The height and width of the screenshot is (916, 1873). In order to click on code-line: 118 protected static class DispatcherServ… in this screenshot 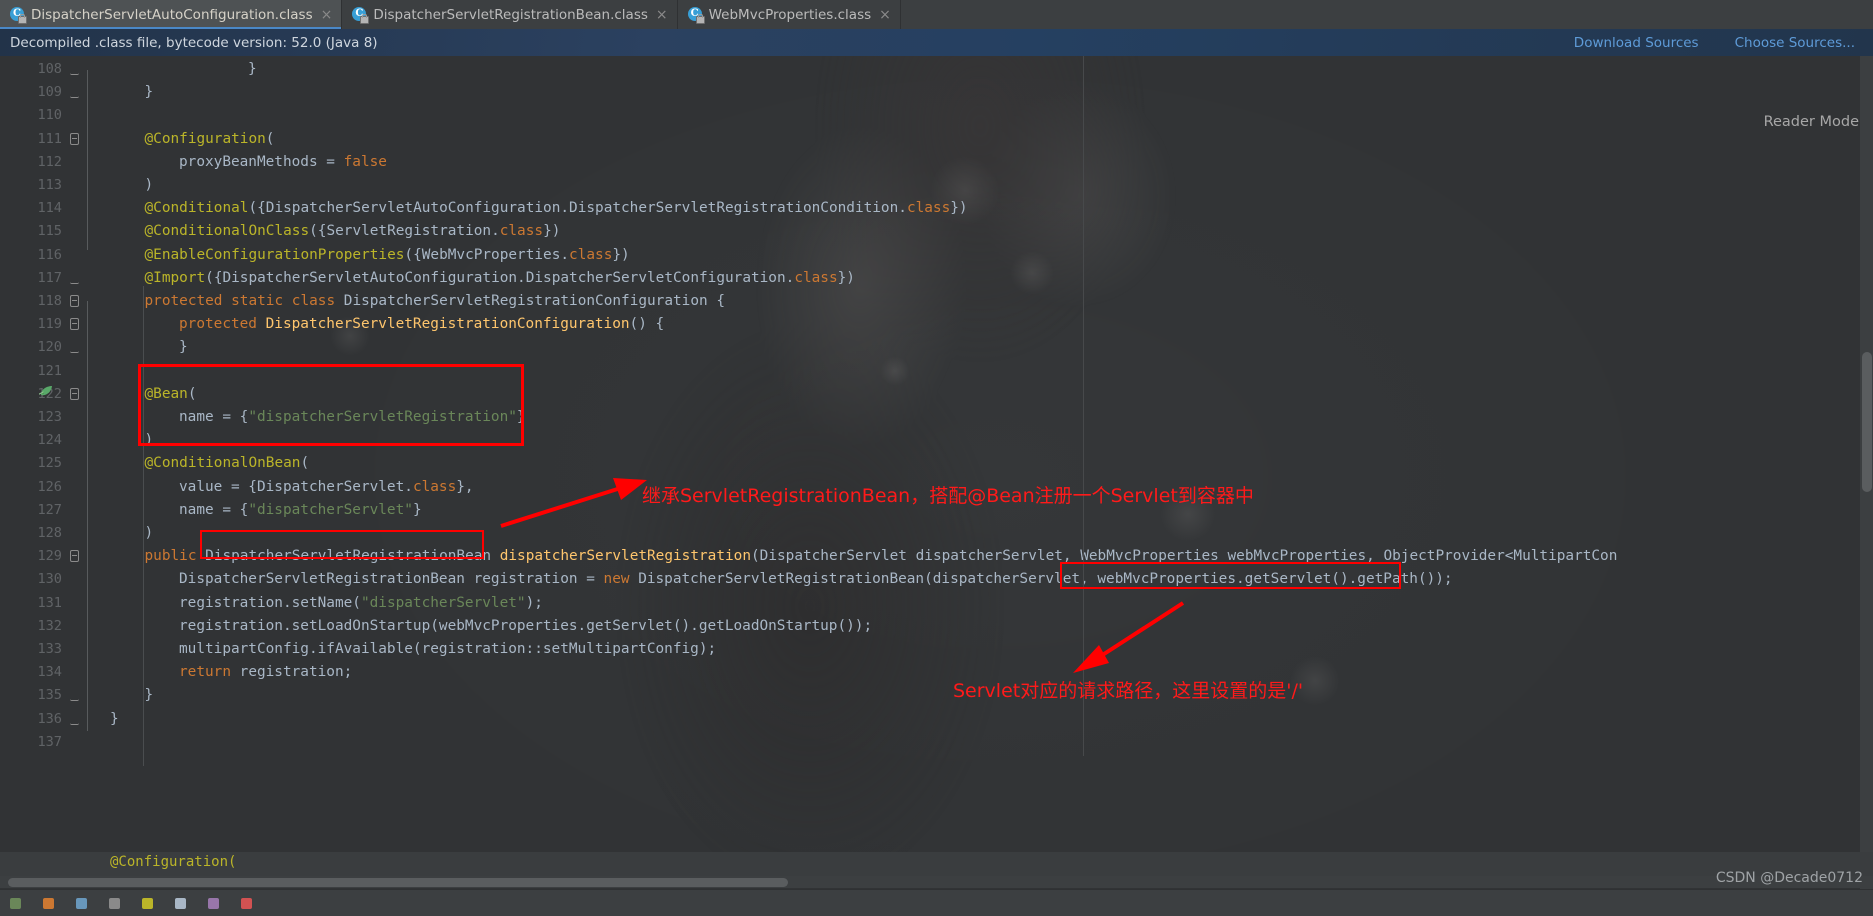, I will do `click(936, 301)`.